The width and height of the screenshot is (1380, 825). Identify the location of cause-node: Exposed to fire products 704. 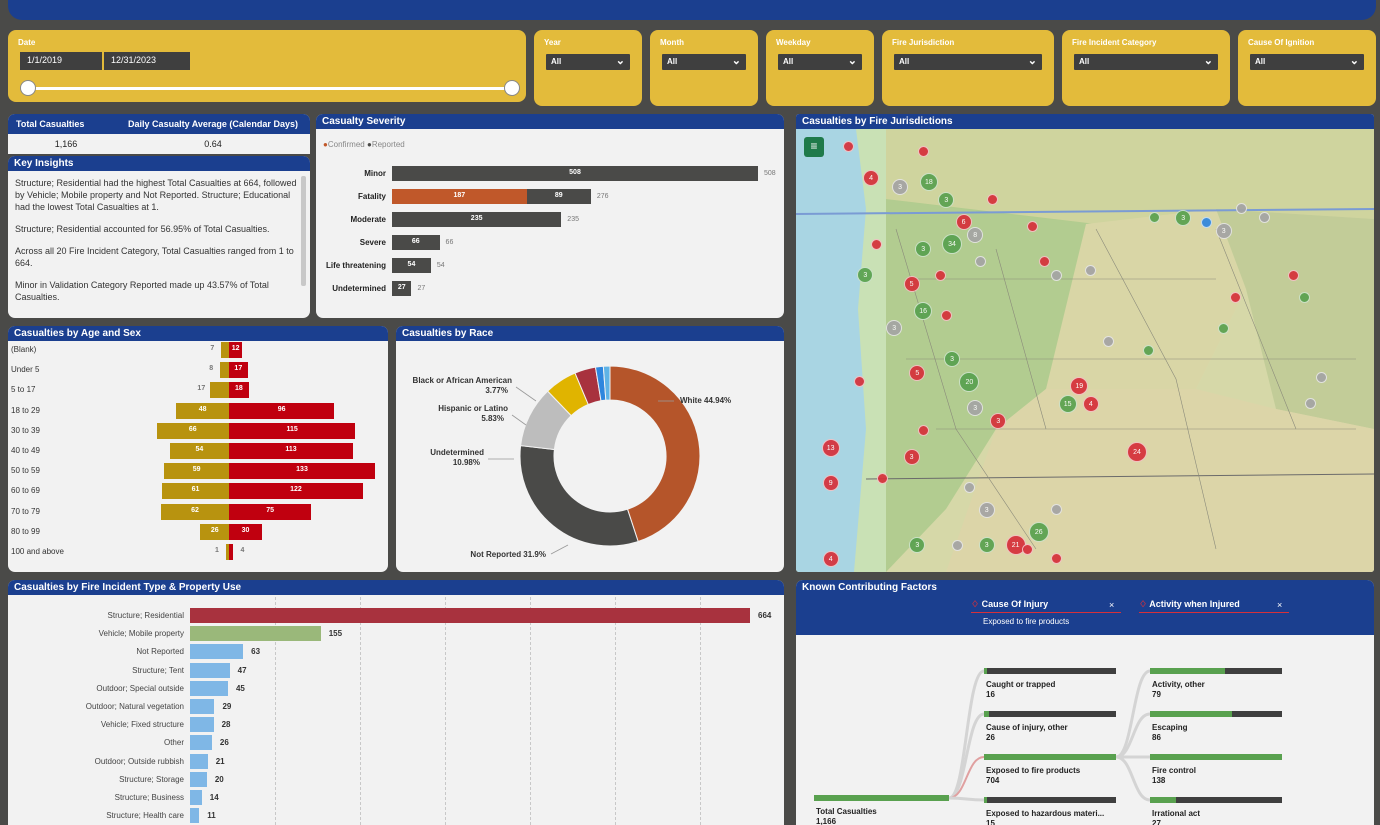
(1033, 776).